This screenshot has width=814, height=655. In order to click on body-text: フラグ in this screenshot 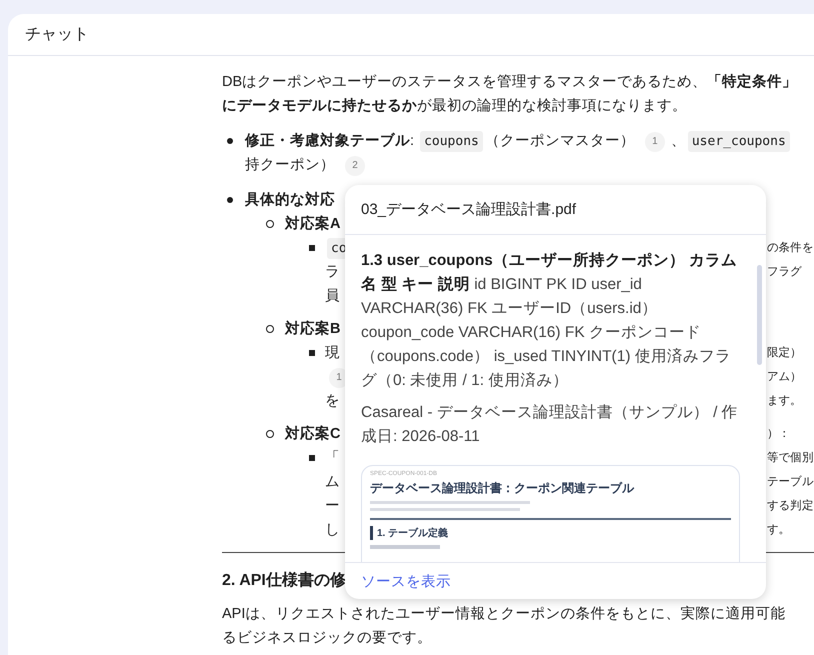, I will do `click(784, 272)`.